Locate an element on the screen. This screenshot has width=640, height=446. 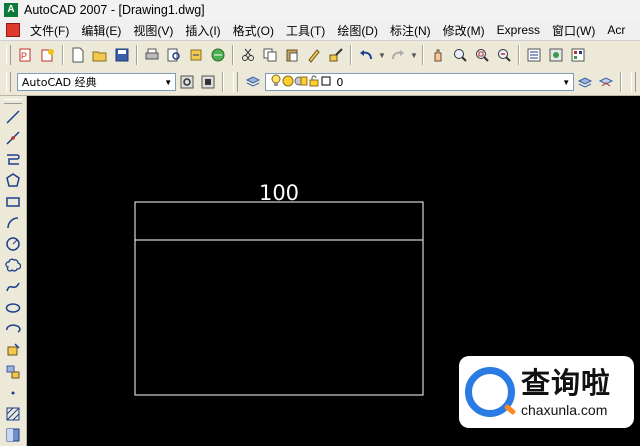
rectangle-icon is located at coordinates (13, 201).